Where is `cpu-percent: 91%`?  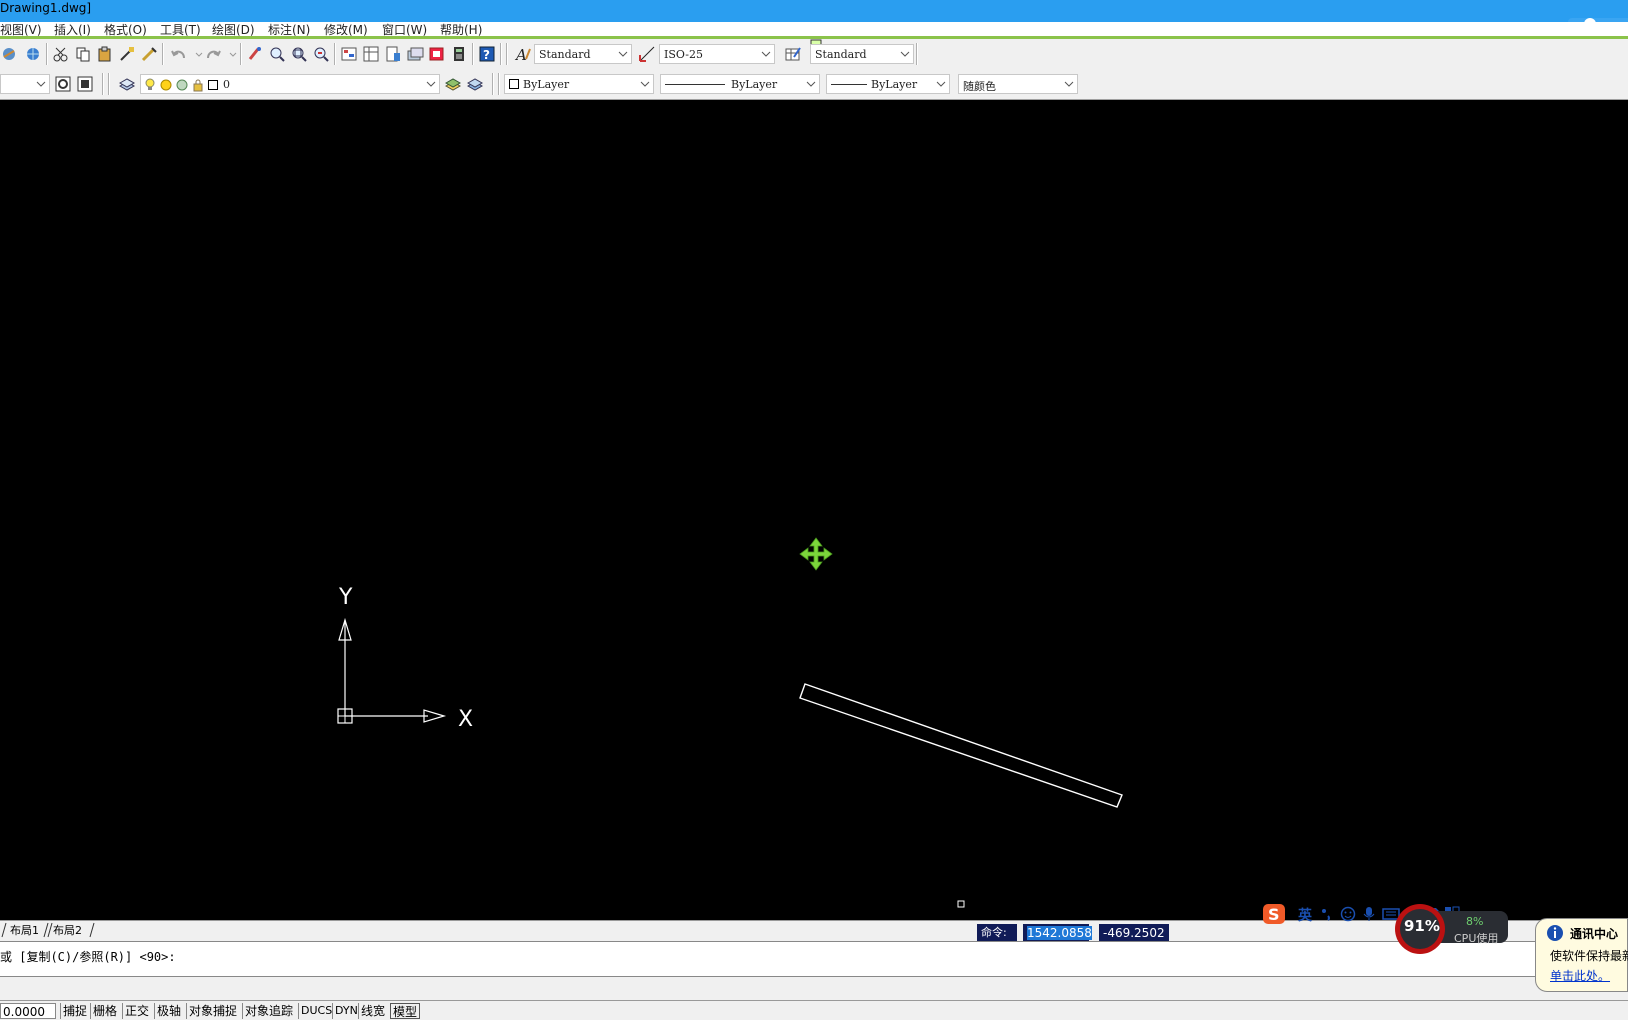
cpu-percent: 91% is located at coordinates (1422, 926).